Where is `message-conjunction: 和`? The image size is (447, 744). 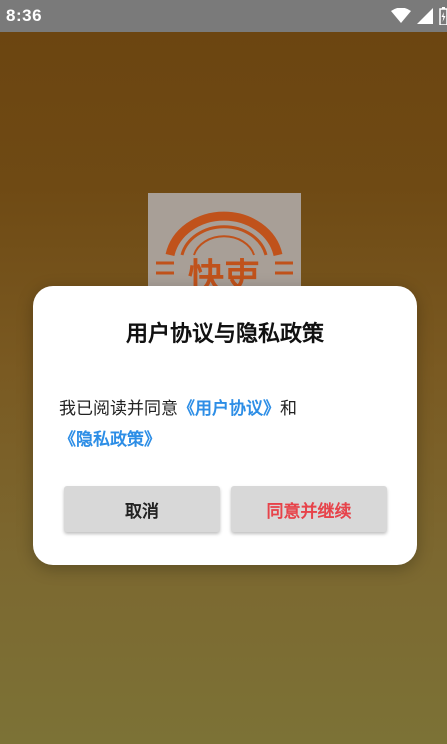 message-conjunction: 和 is located at coordinates (288, 409).